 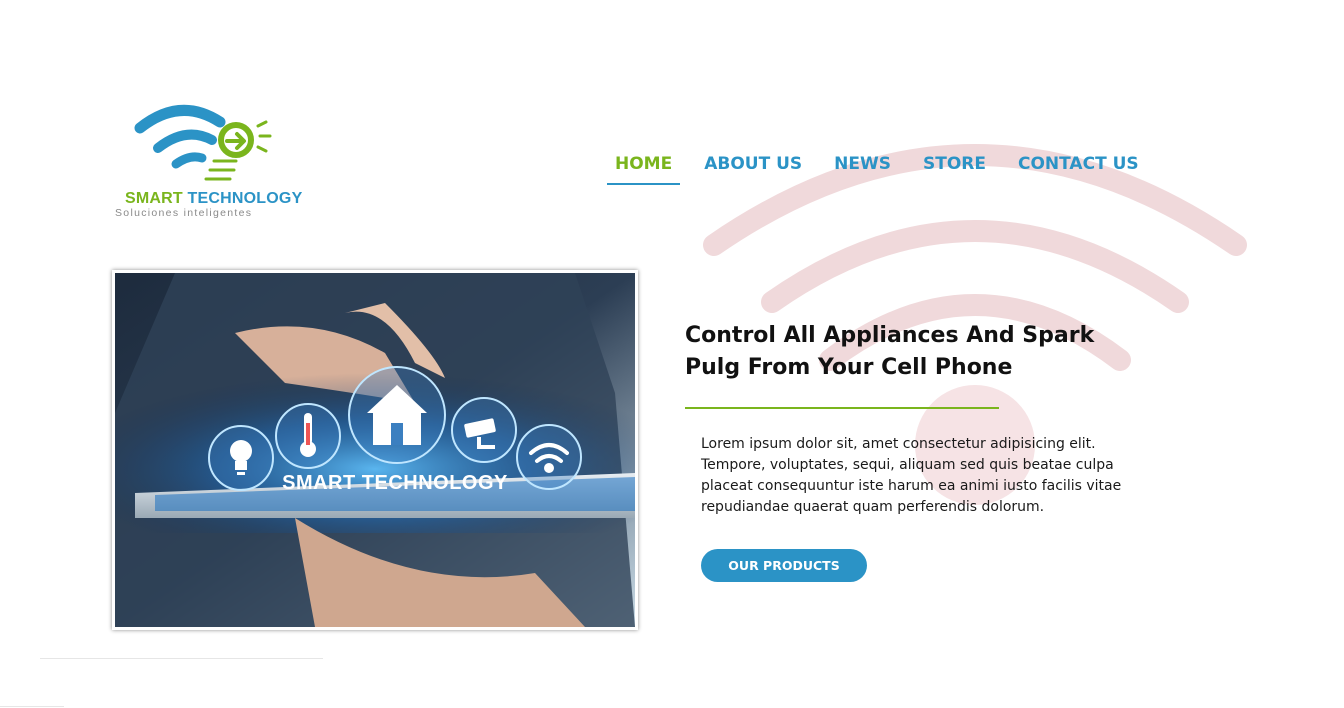 I want to click on logo-name-smart: SMART, so click(x=154, y=198).